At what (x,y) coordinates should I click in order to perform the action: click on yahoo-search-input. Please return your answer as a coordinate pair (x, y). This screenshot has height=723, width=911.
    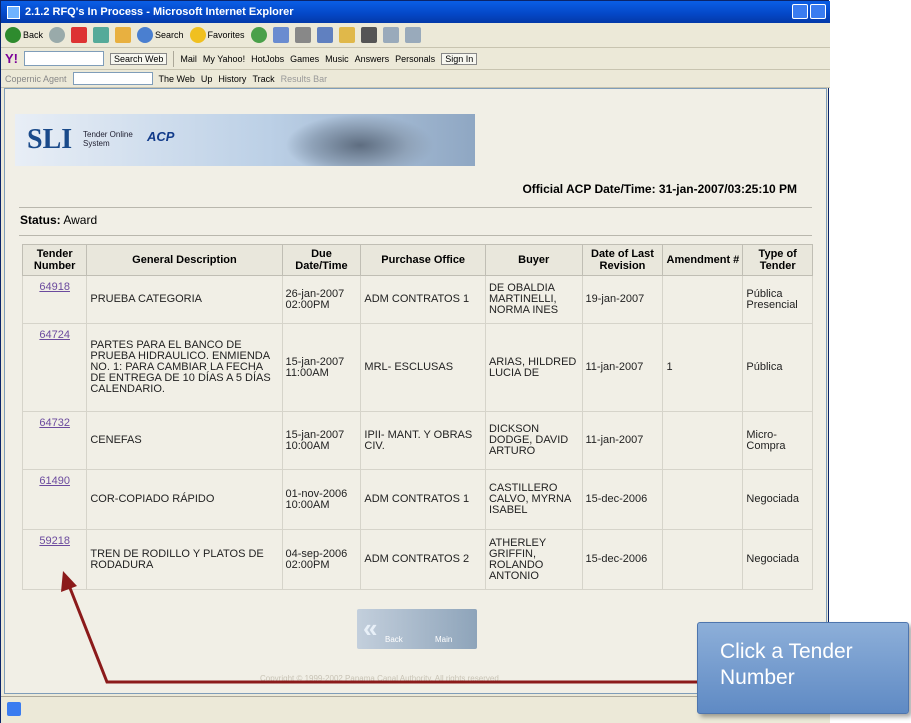
    Looking at the image, I should click on (64, 58).